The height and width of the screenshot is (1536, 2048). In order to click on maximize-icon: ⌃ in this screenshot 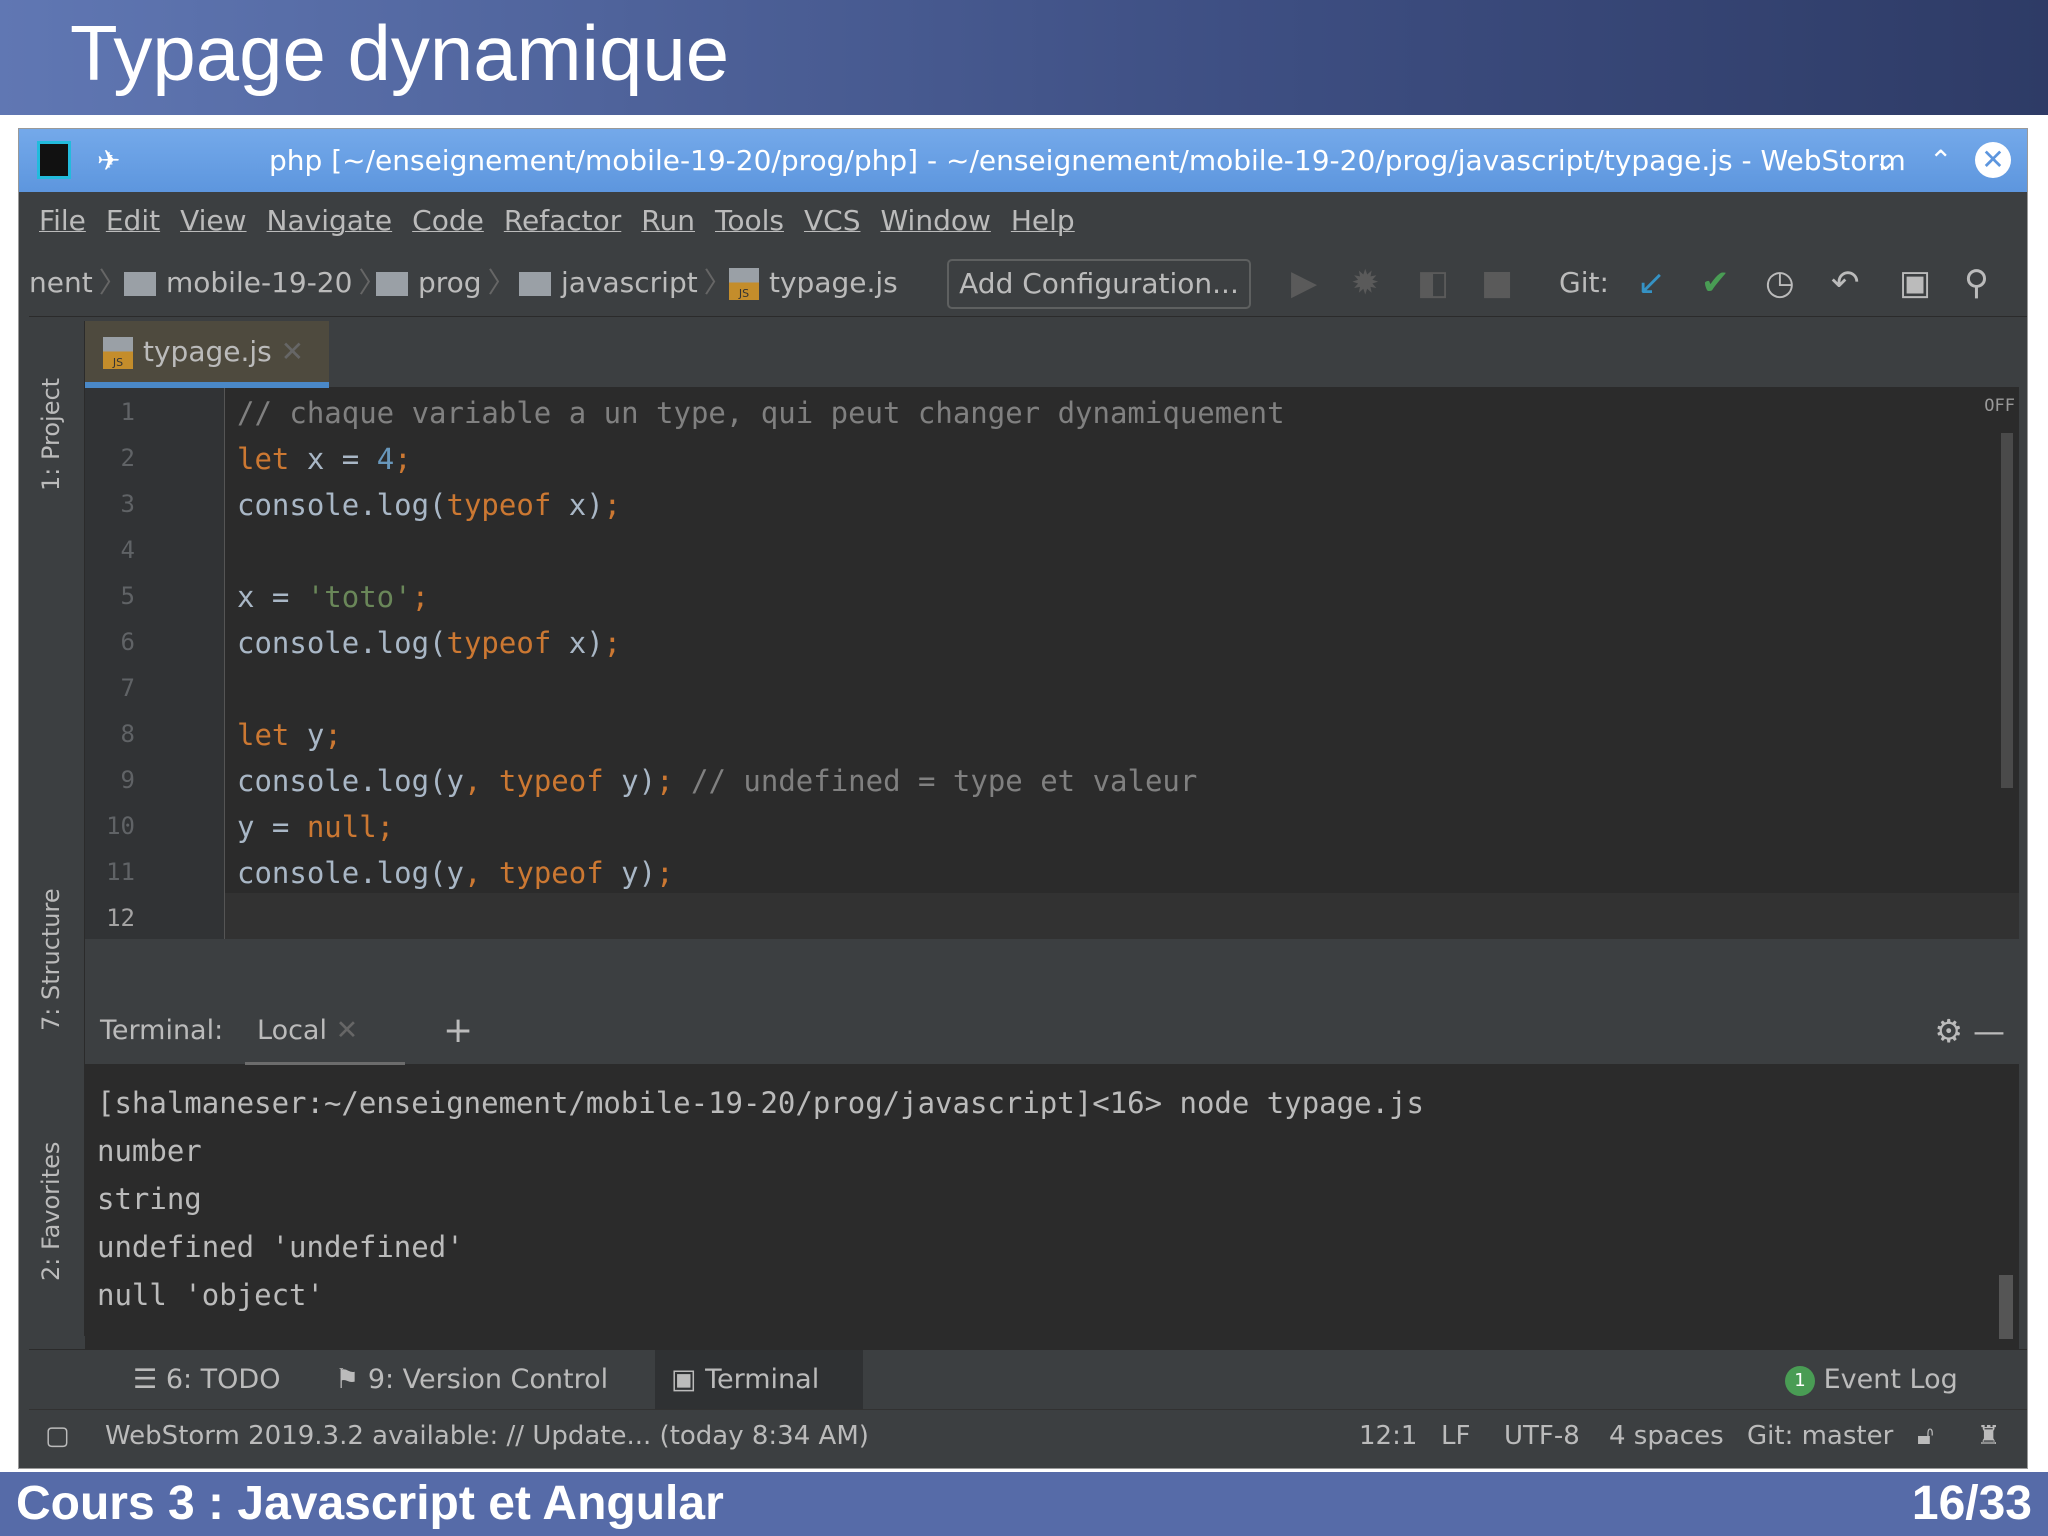, I will do `click(1940, 160)`.